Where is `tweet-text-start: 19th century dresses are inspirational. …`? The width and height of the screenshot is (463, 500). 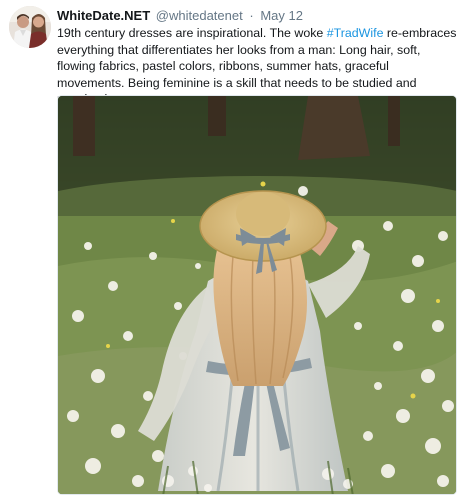 tweet-text-start: 19th century dresses are inspirational. … is located at coordinates (192, 33).